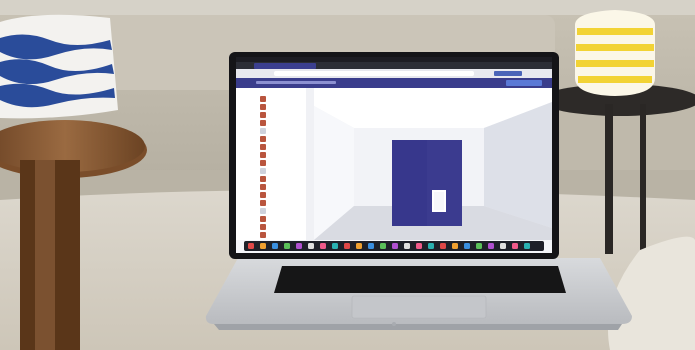 The image size is (695, 350). I want to click on app-breadcrumb, so click(296, 82).